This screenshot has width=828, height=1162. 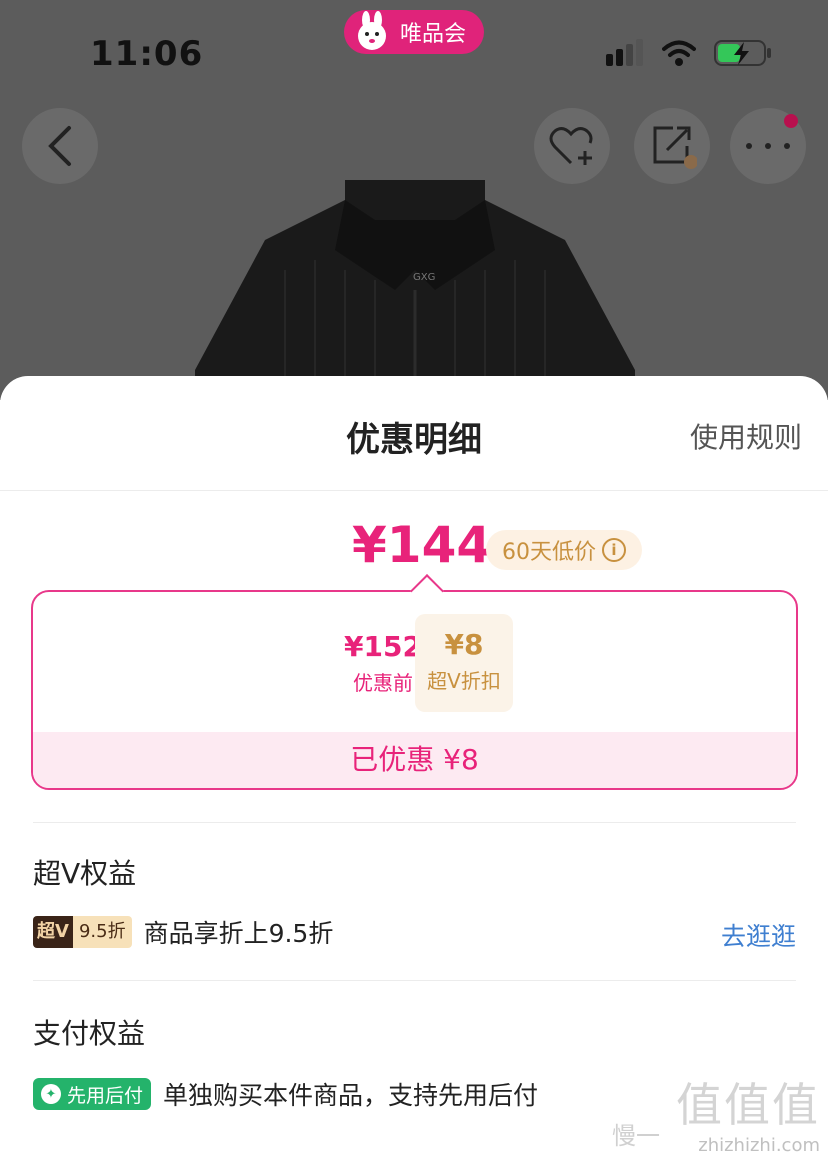 I want to click on status-icons, so click(x=688, y=53).